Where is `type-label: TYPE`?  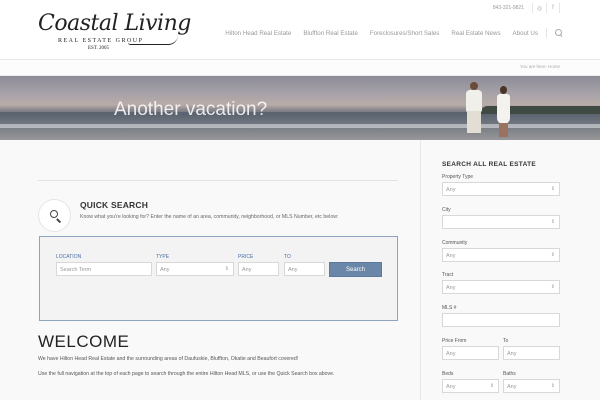
type-label: TYPE is located at coordinates (163, 257).